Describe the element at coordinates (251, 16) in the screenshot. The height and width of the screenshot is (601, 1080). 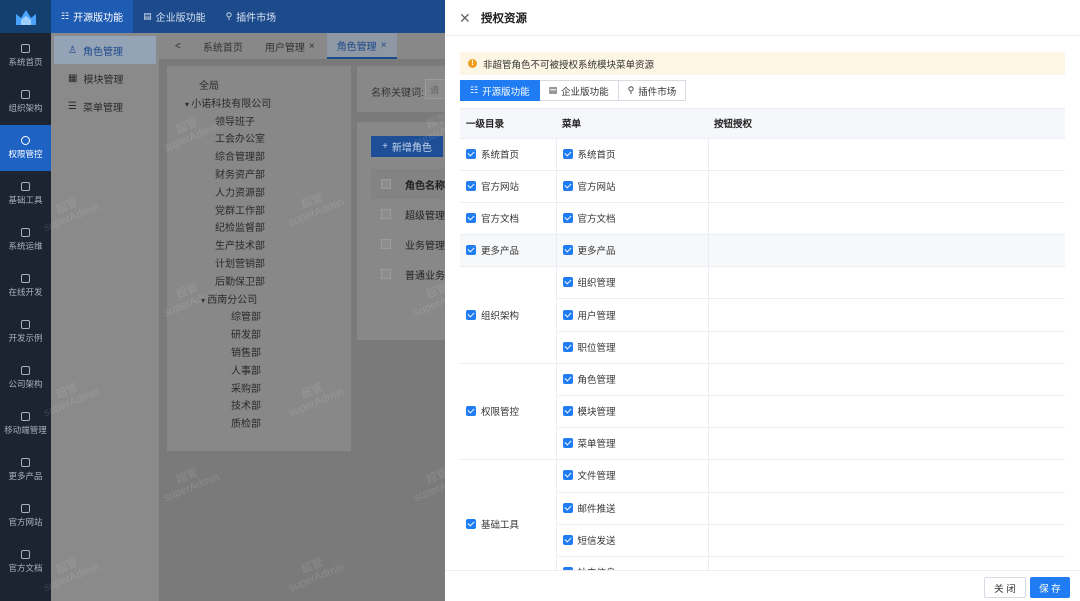
I see `top-nav-item: ⚲ 插件市场` at that location.